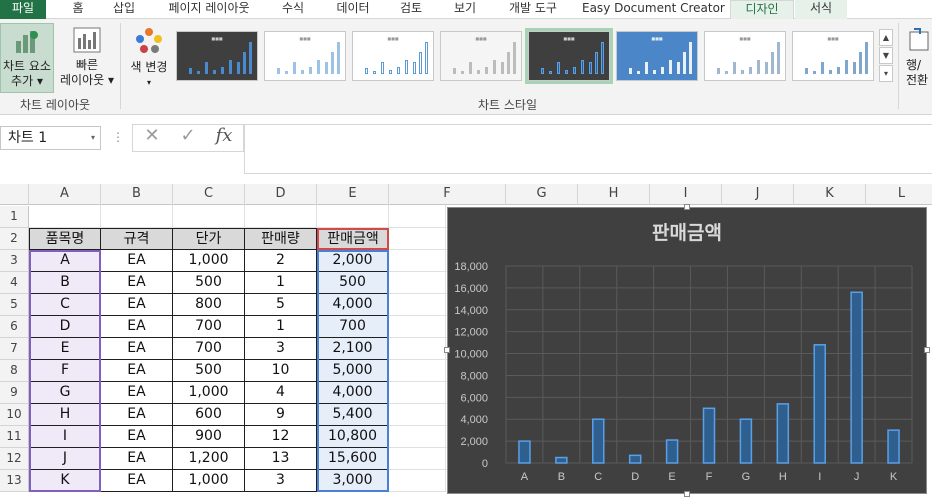 This screenshot has height=499, width=932. I want to click on row-header: 12, so click(14, 459).